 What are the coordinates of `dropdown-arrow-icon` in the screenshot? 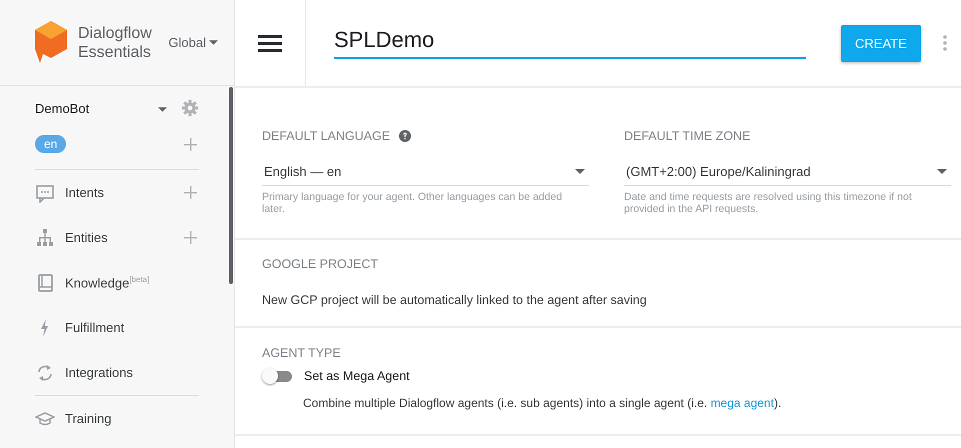 It's located at (162, 109).